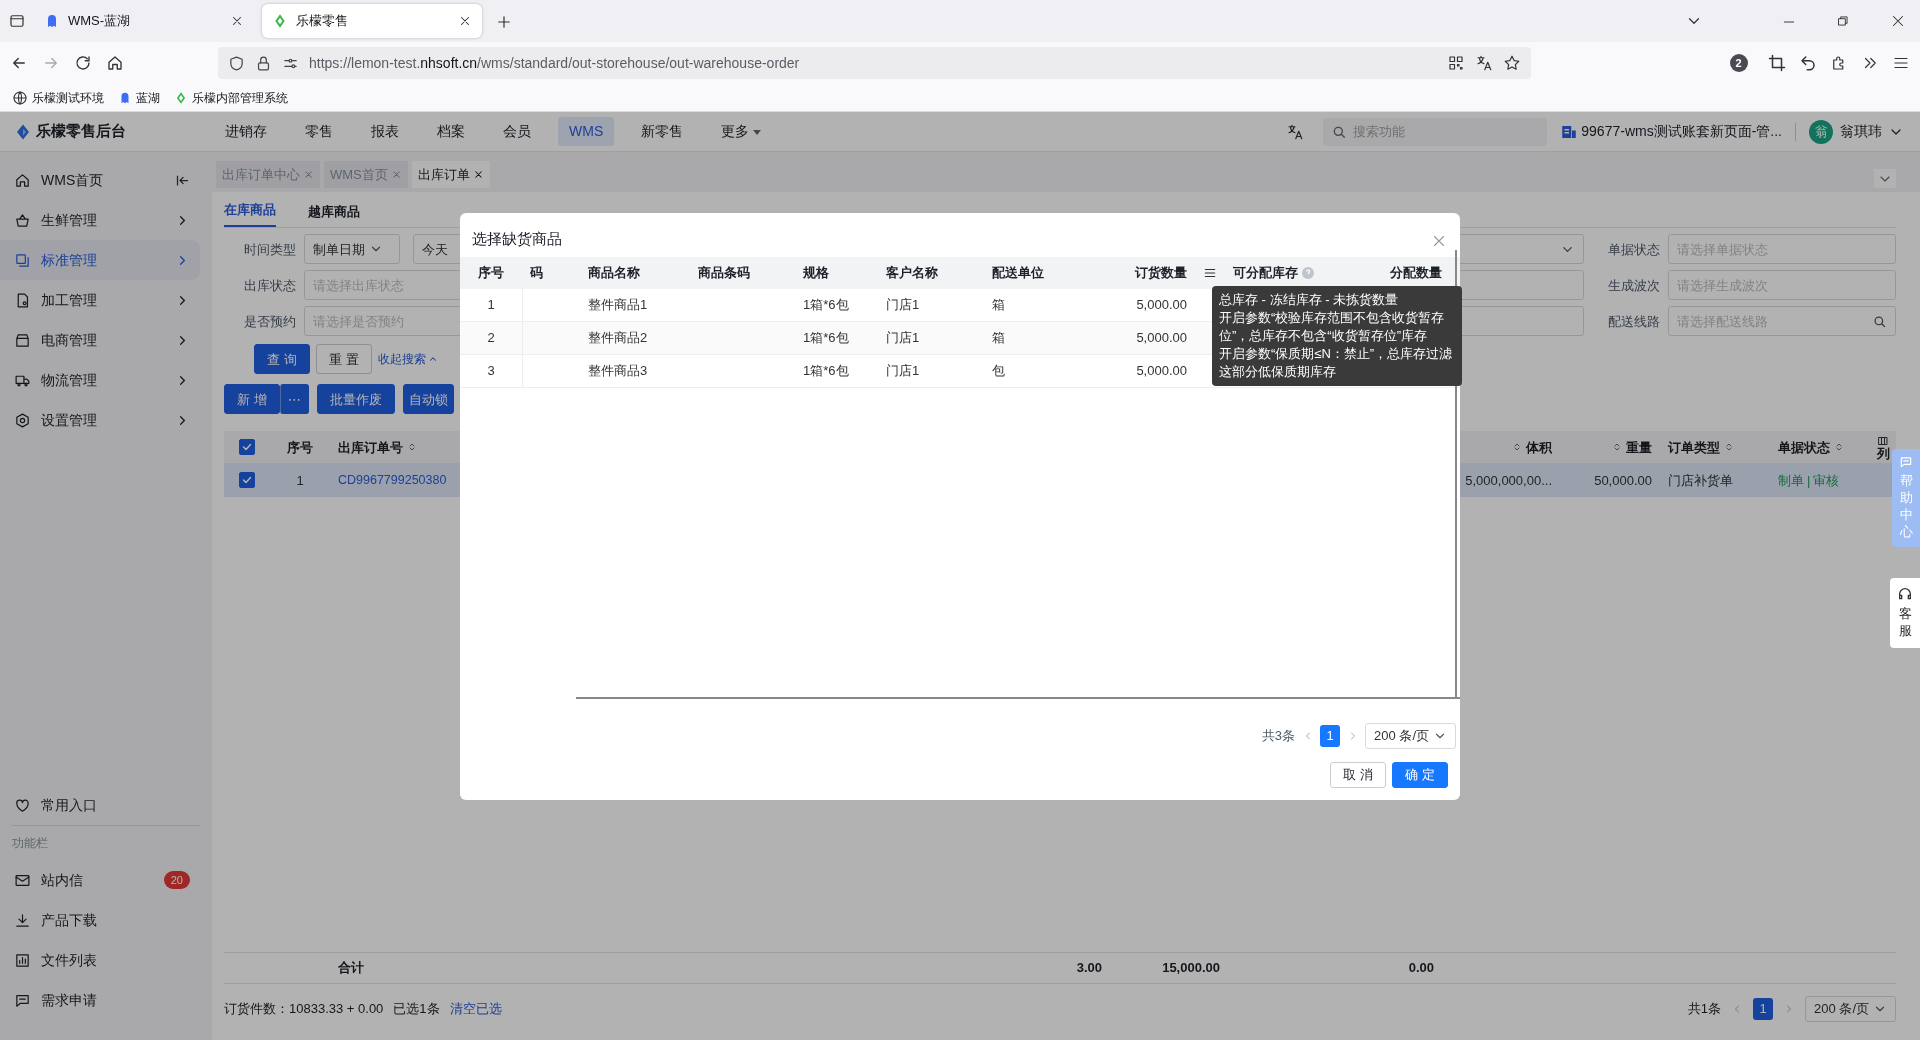  Describe the element at coordinates (816, 272) in the screenshot. I see `column-header: 规格` at that location.